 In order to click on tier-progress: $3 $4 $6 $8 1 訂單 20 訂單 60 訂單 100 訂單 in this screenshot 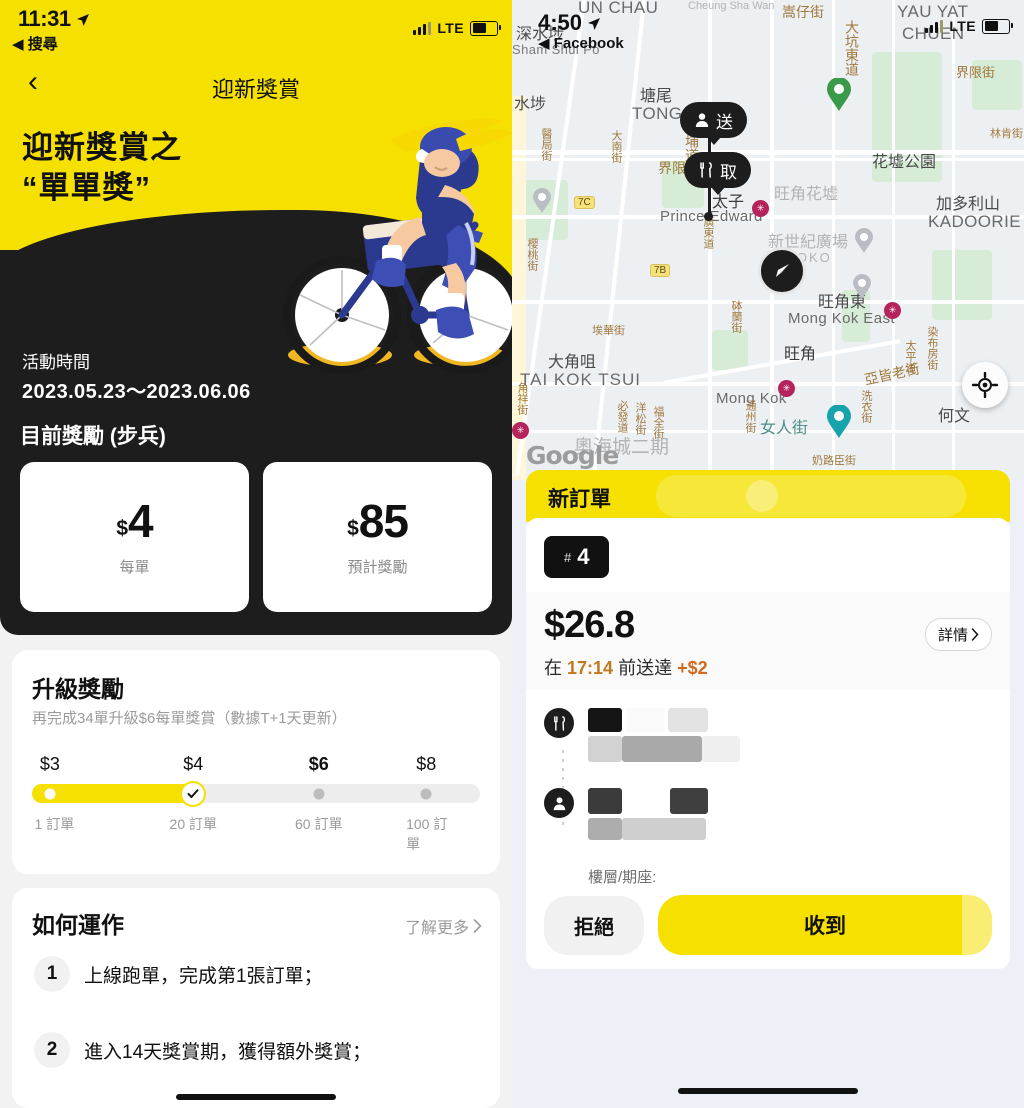, I will do `click(256, 803)`.